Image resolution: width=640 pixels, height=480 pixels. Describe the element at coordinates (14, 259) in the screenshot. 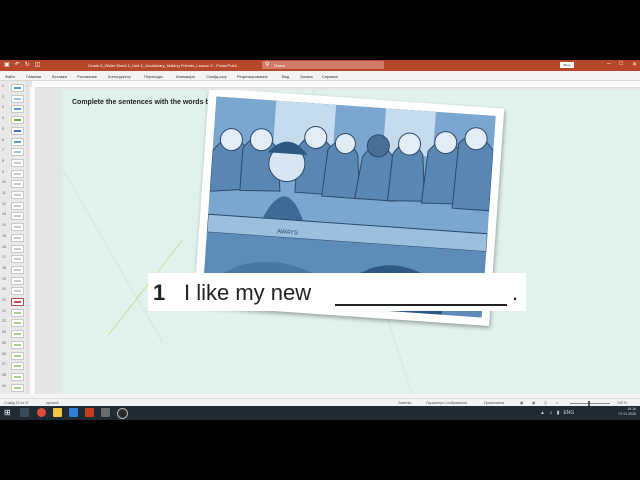

I see `slide-thumbnail: 17` at that location.